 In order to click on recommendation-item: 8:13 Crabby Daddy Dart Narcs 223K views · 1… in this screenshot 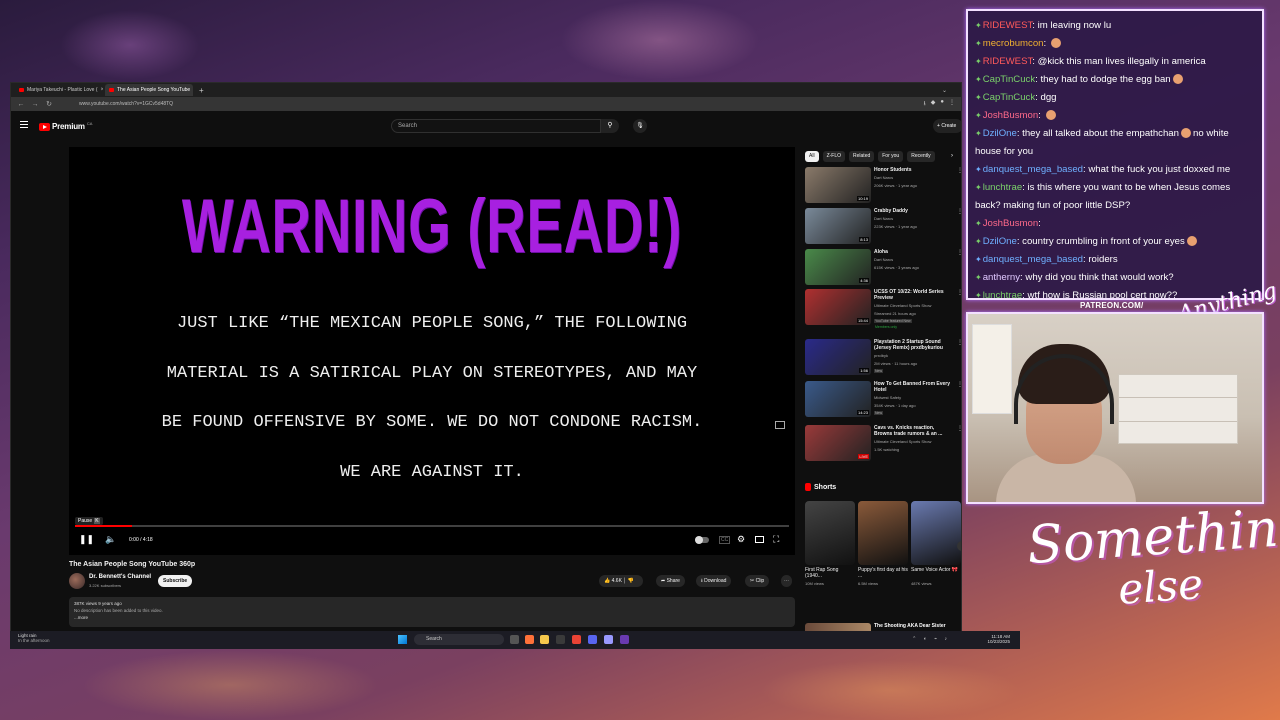, I will do `click(883, 227)`.